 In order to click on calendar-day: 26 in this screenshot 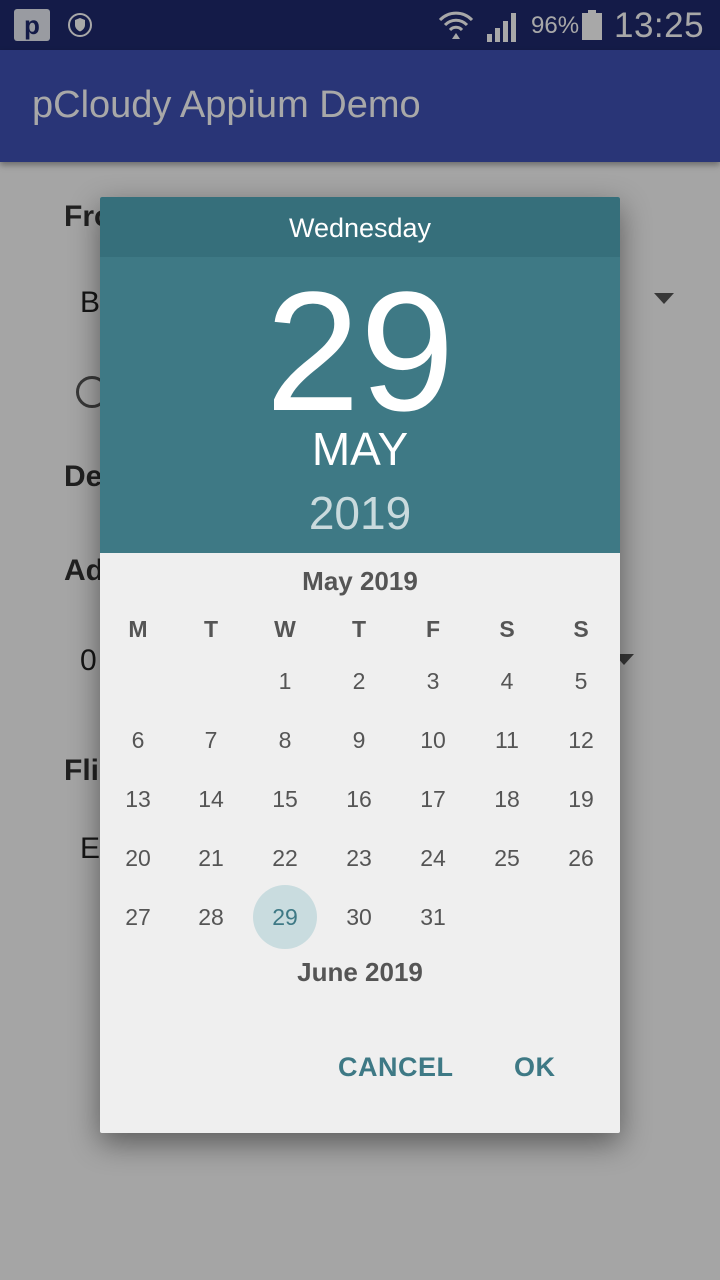, I will do `click(581, 858)`.